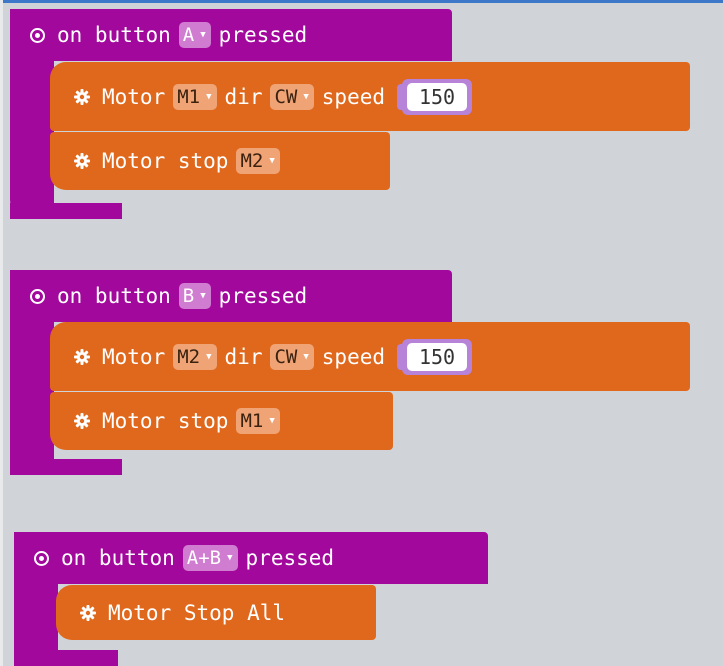 Image resolution: width=723 pixels, height=666 pixels. I want to click on event-header: on button B ▼ pressed, so click(231, 296).